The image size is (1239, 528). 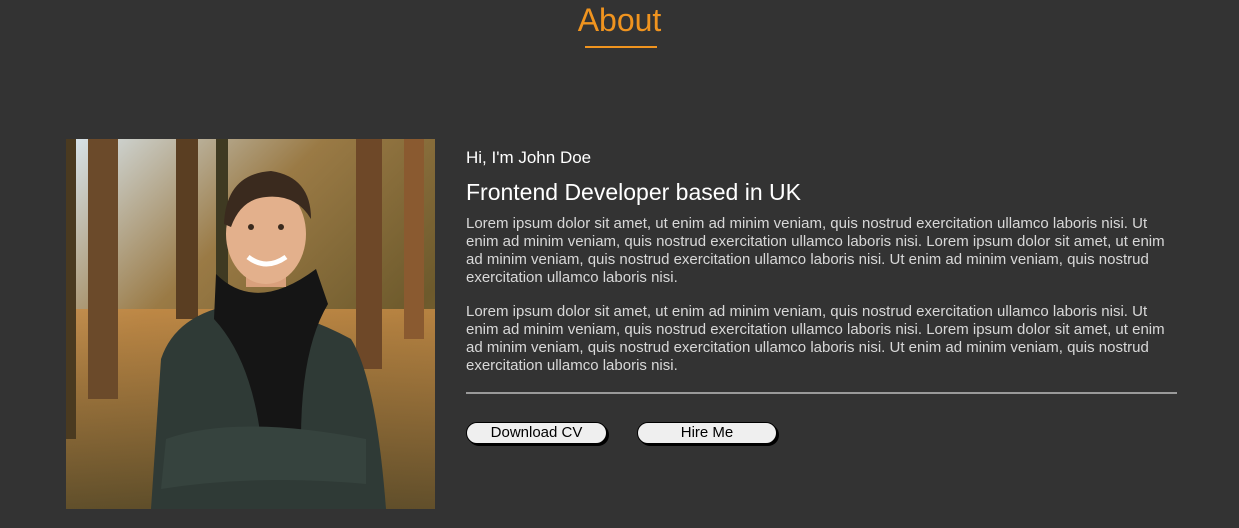 I want to click on action-buttons: Download CV Hire Me, so click(x=822, y=433).